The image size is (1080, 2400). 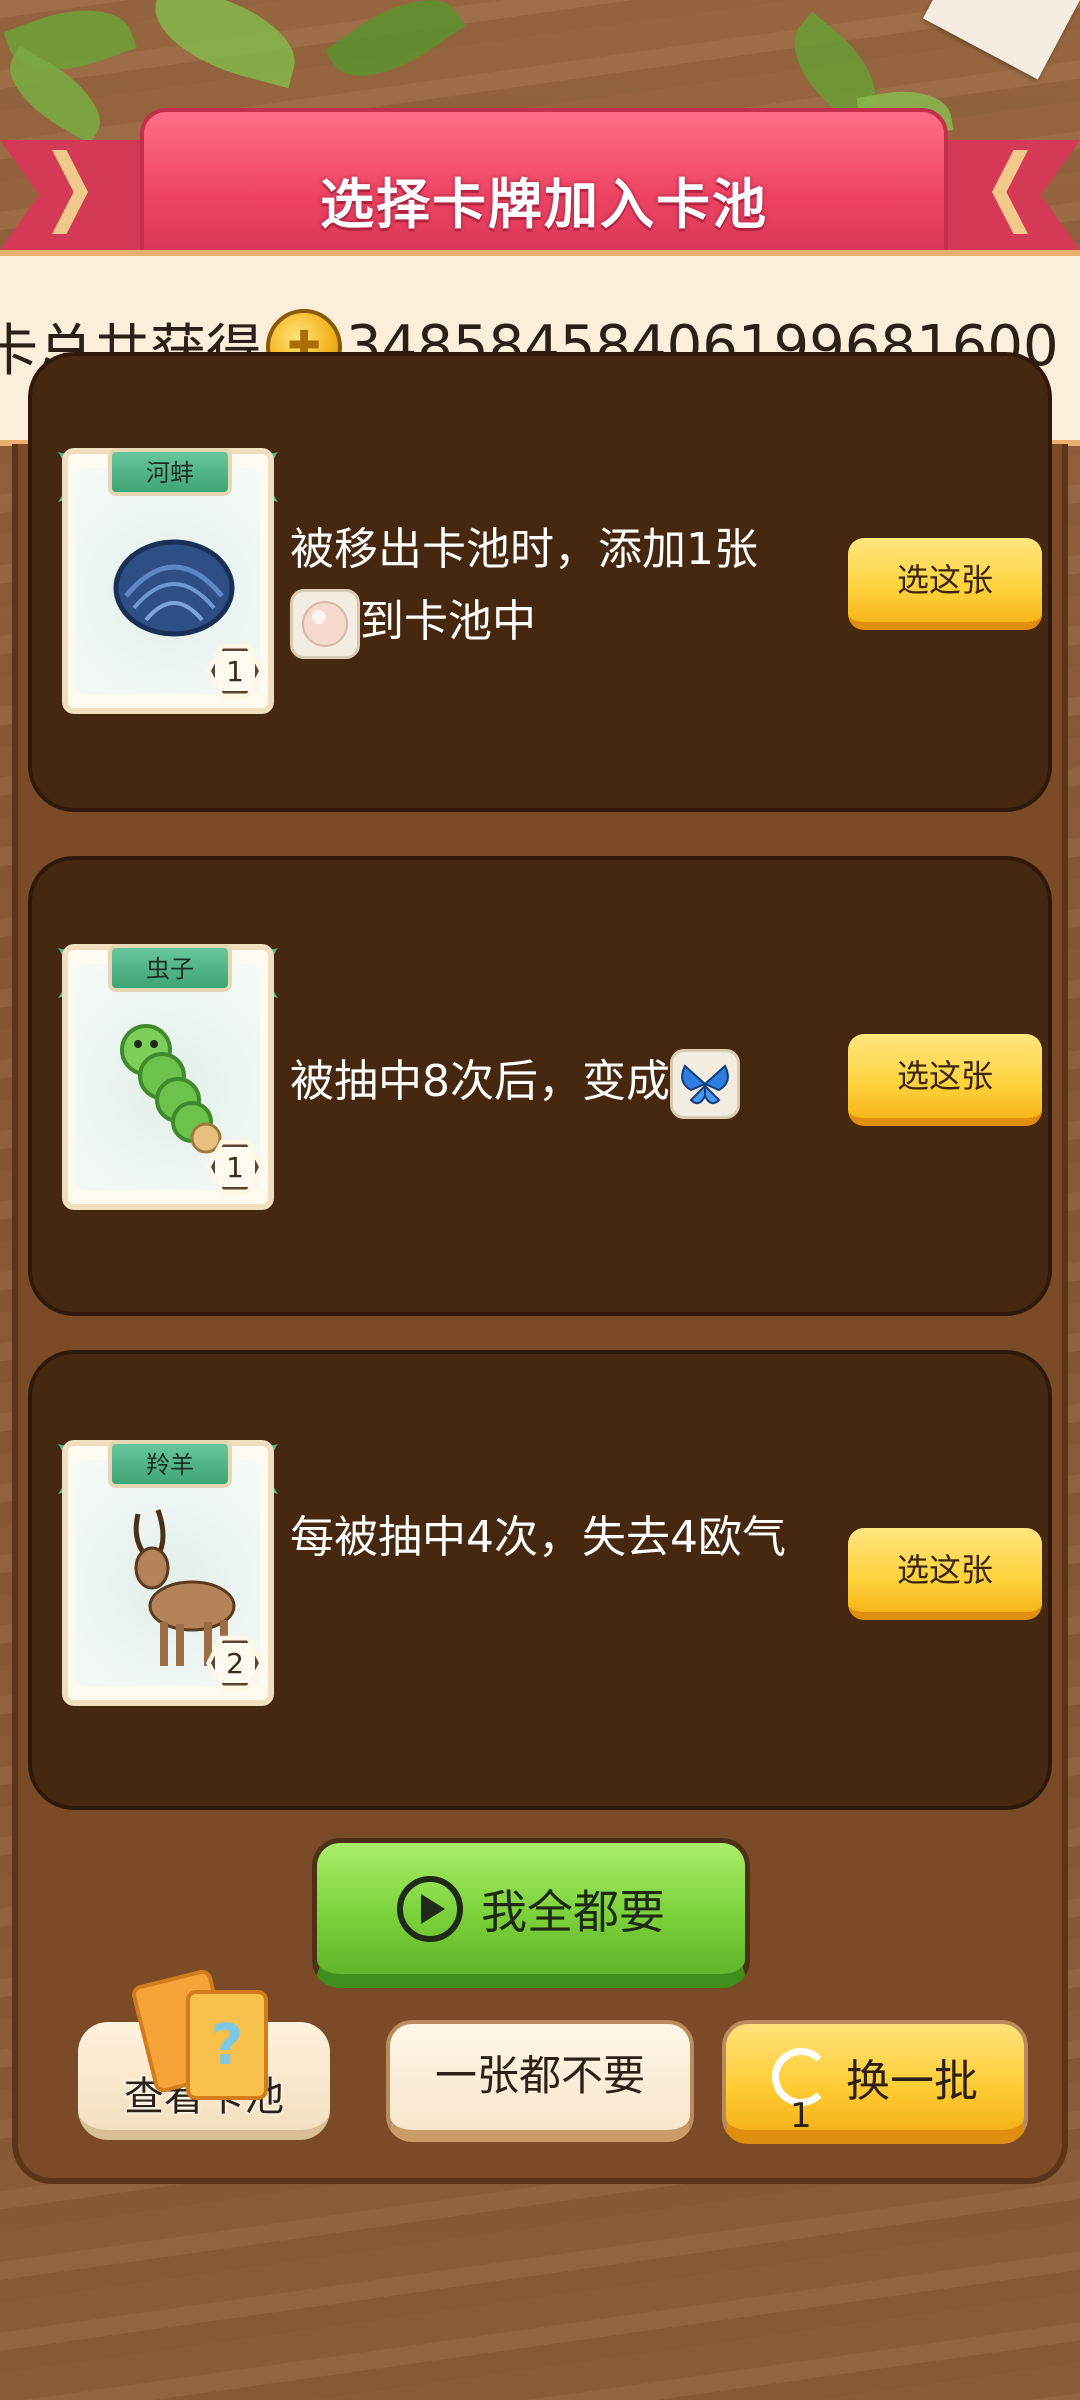 I want to click on play-icon, so click(x=430, y=1908).